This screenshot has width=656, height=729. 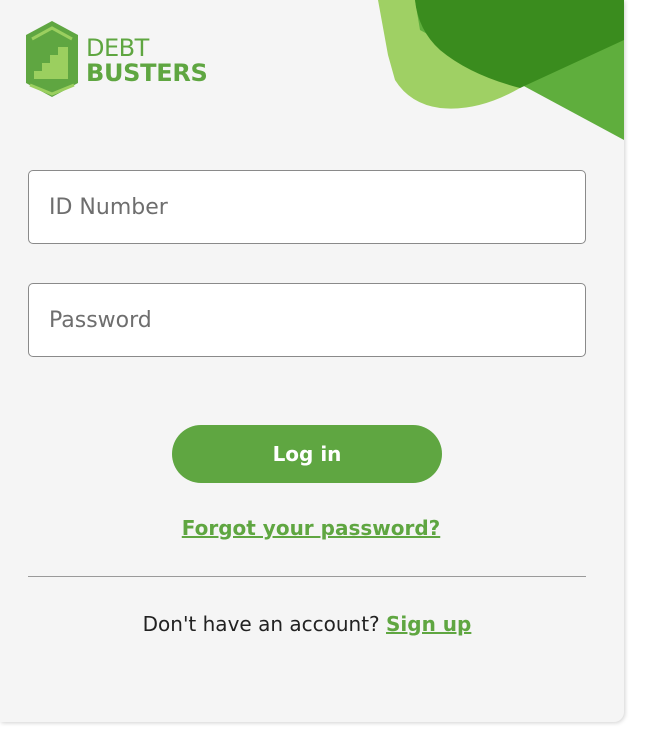 What do you see at coordinates (52, 59) in the screenshot?
I see `house-stairs-logo-icon` at bounding box center [52, 59].